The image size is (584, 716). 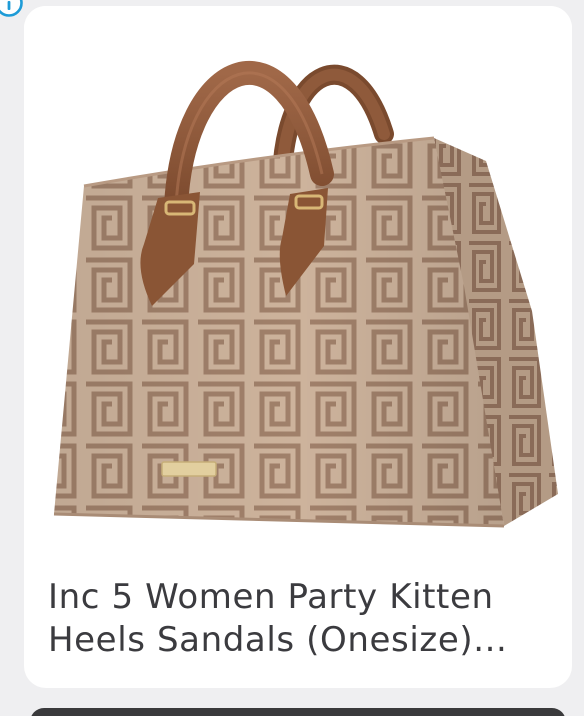 I want to click on next-product-card, so click(x=298, y=712).